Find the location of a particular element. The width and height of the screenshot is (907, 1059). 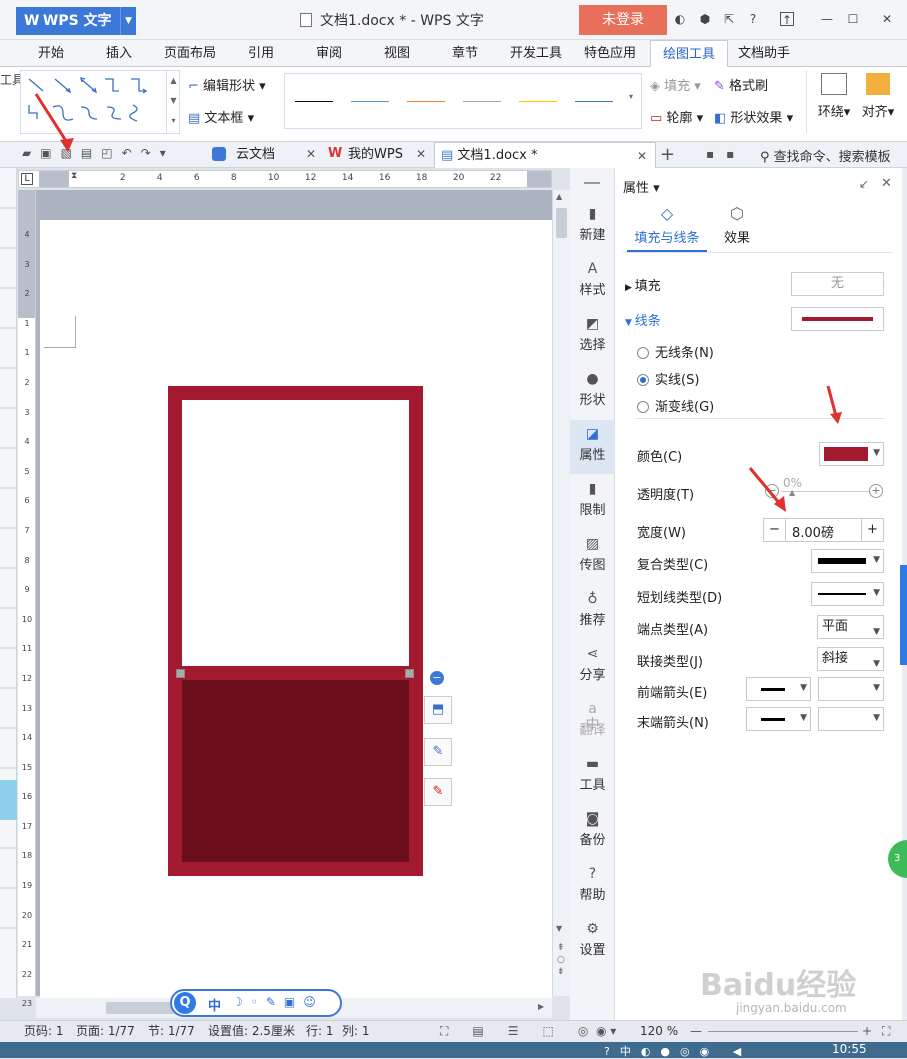

panel-close-icon: ✕ is located at coordinates (886, 183).